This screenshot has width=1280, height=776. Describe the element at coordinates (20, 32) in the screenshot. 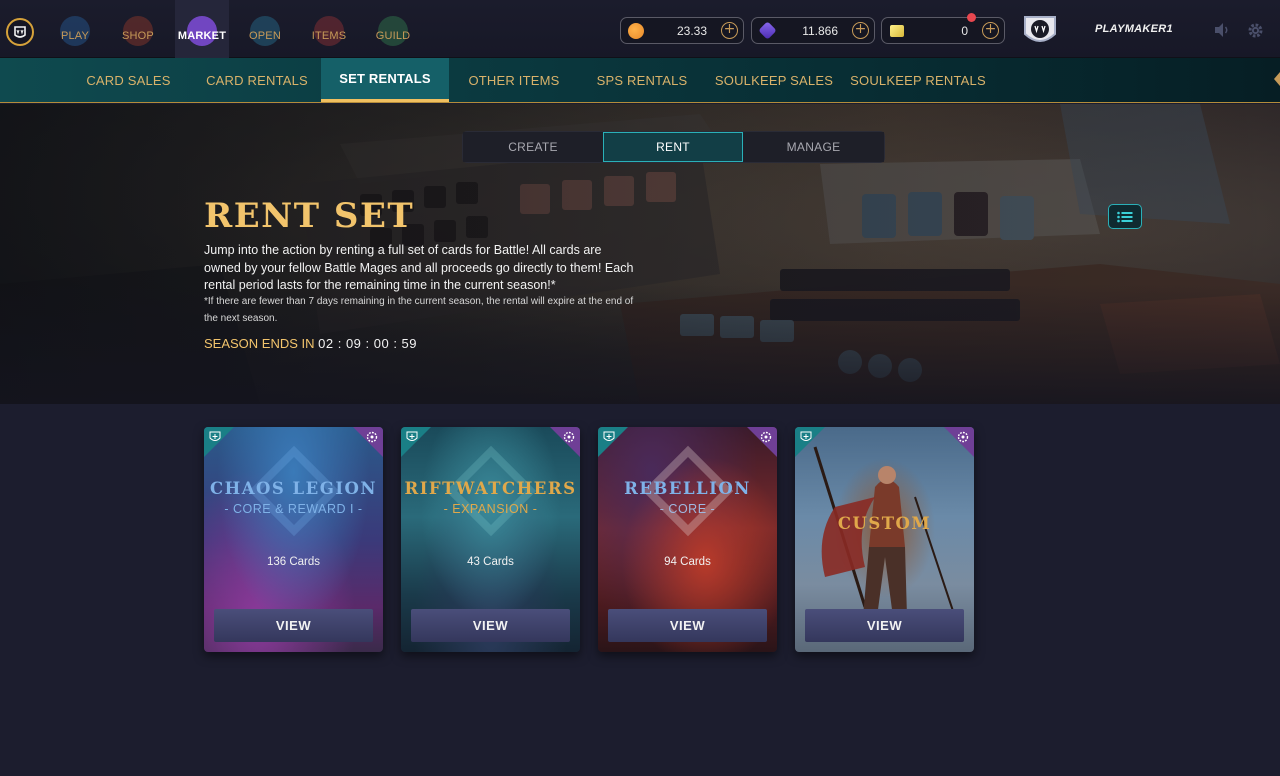

I see `splinterlands-logo-icon` at that location.